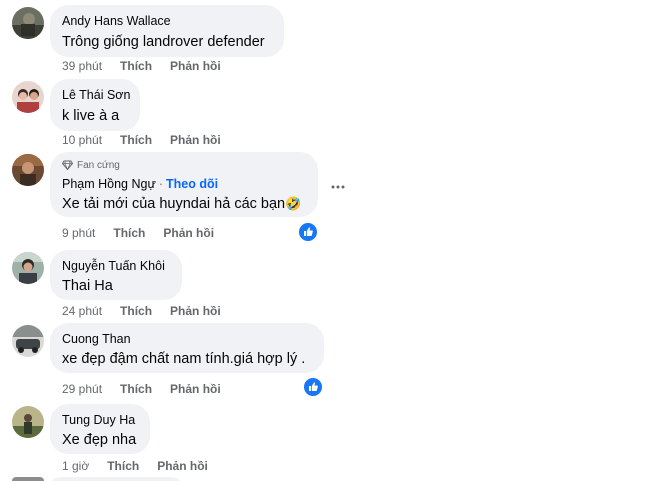  I want to click on badge-label: Fan cứng, so click(98, 165).